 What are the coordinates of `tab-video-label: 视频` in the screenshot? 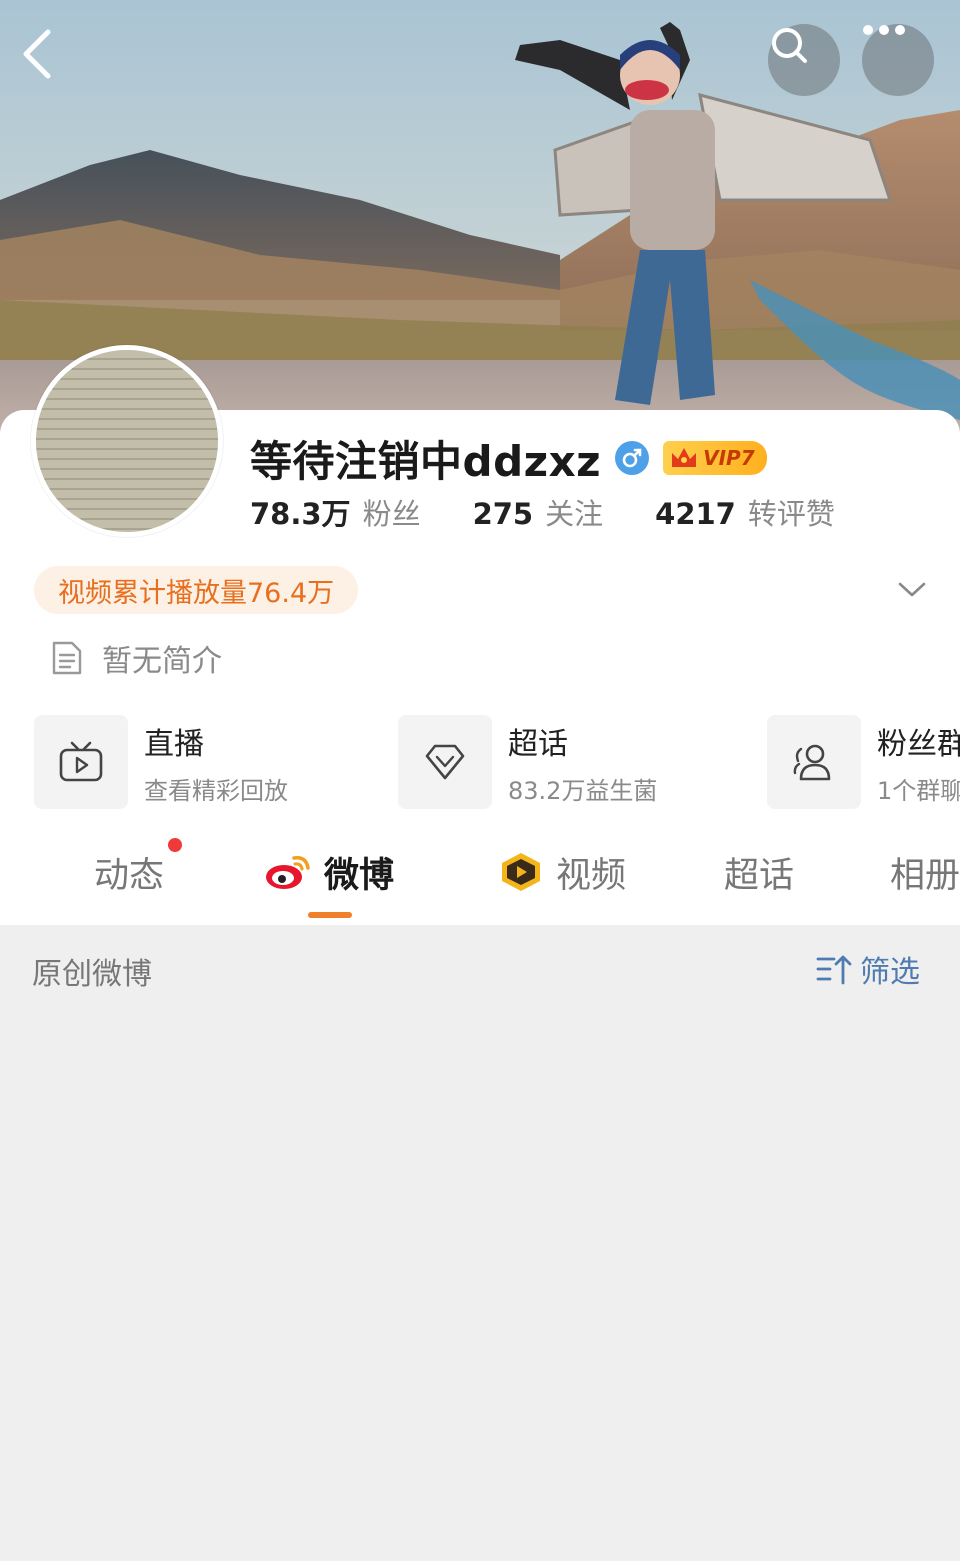 It's located at (591, 875).